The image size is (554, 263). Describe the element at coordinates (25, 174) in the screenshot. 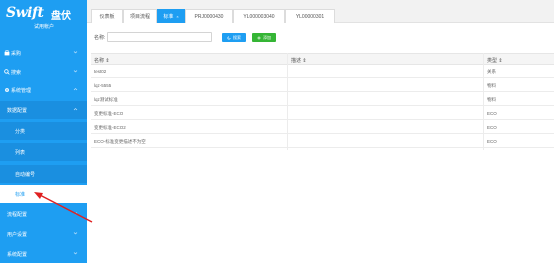

I see `sidebar-item-label: 自动编号` at that location.